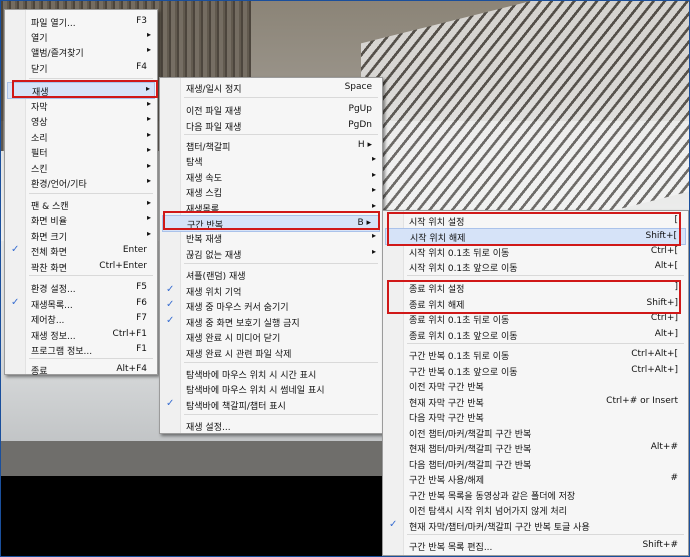  What do you see at coordinates (271, 160) in the screenshot?
I see `menu-item-탐색: 탐색 ▸` at bounding box center [271, 160].